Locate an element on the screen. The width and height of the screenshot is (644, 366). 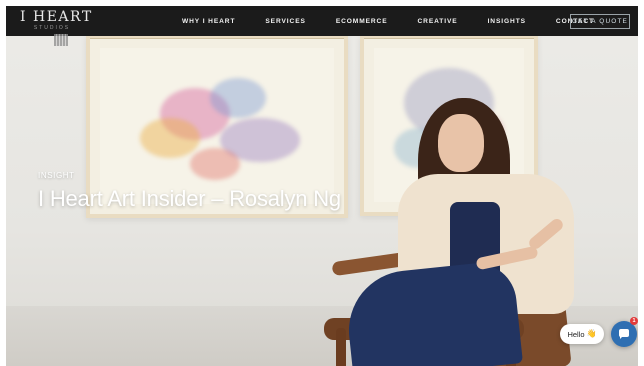
get-a-quote-button: GET A QUOTE is located at coordinates (600, 21).